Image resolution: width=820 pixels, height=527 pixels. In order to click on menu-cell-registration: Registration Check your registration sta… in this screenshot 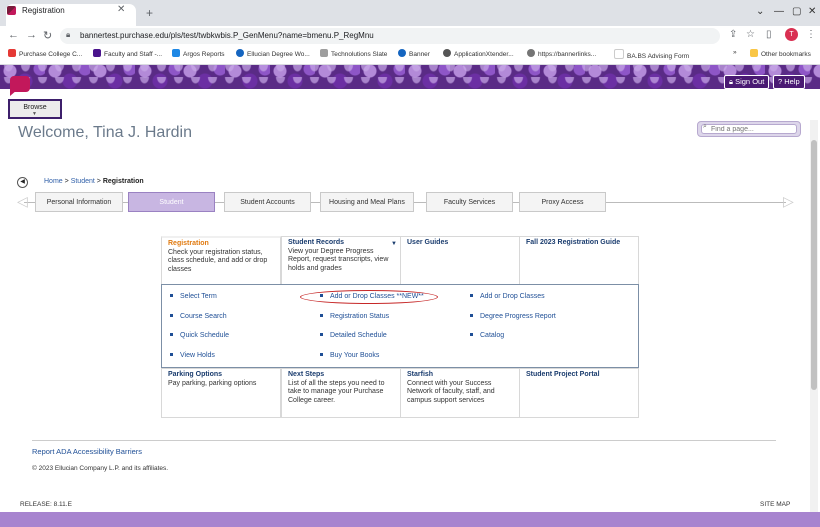, I will do `click(221, 260)`.